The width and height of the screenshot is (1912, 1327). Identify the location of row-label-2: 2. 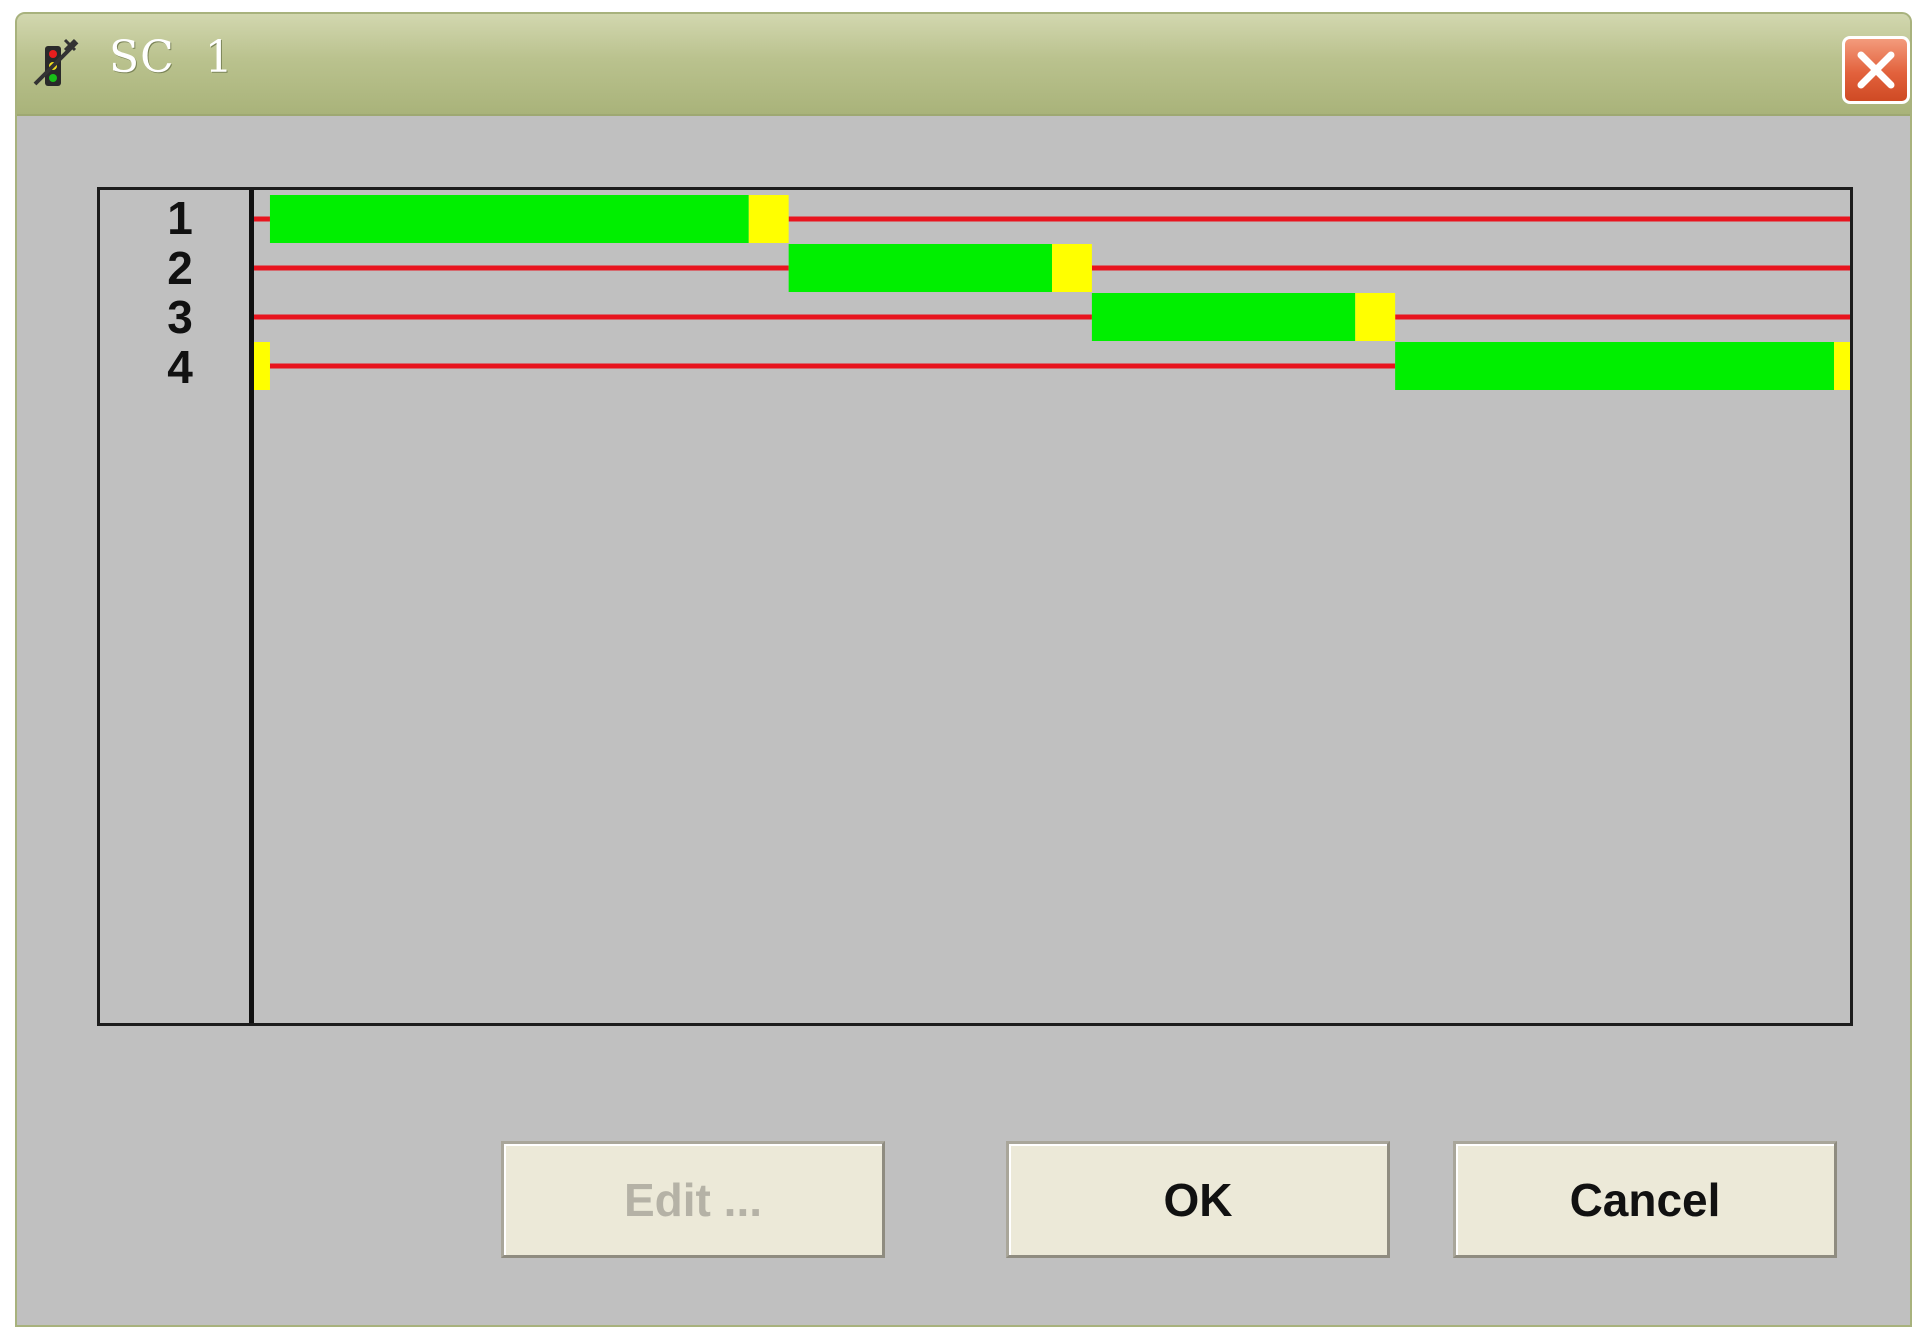
(180, 268).